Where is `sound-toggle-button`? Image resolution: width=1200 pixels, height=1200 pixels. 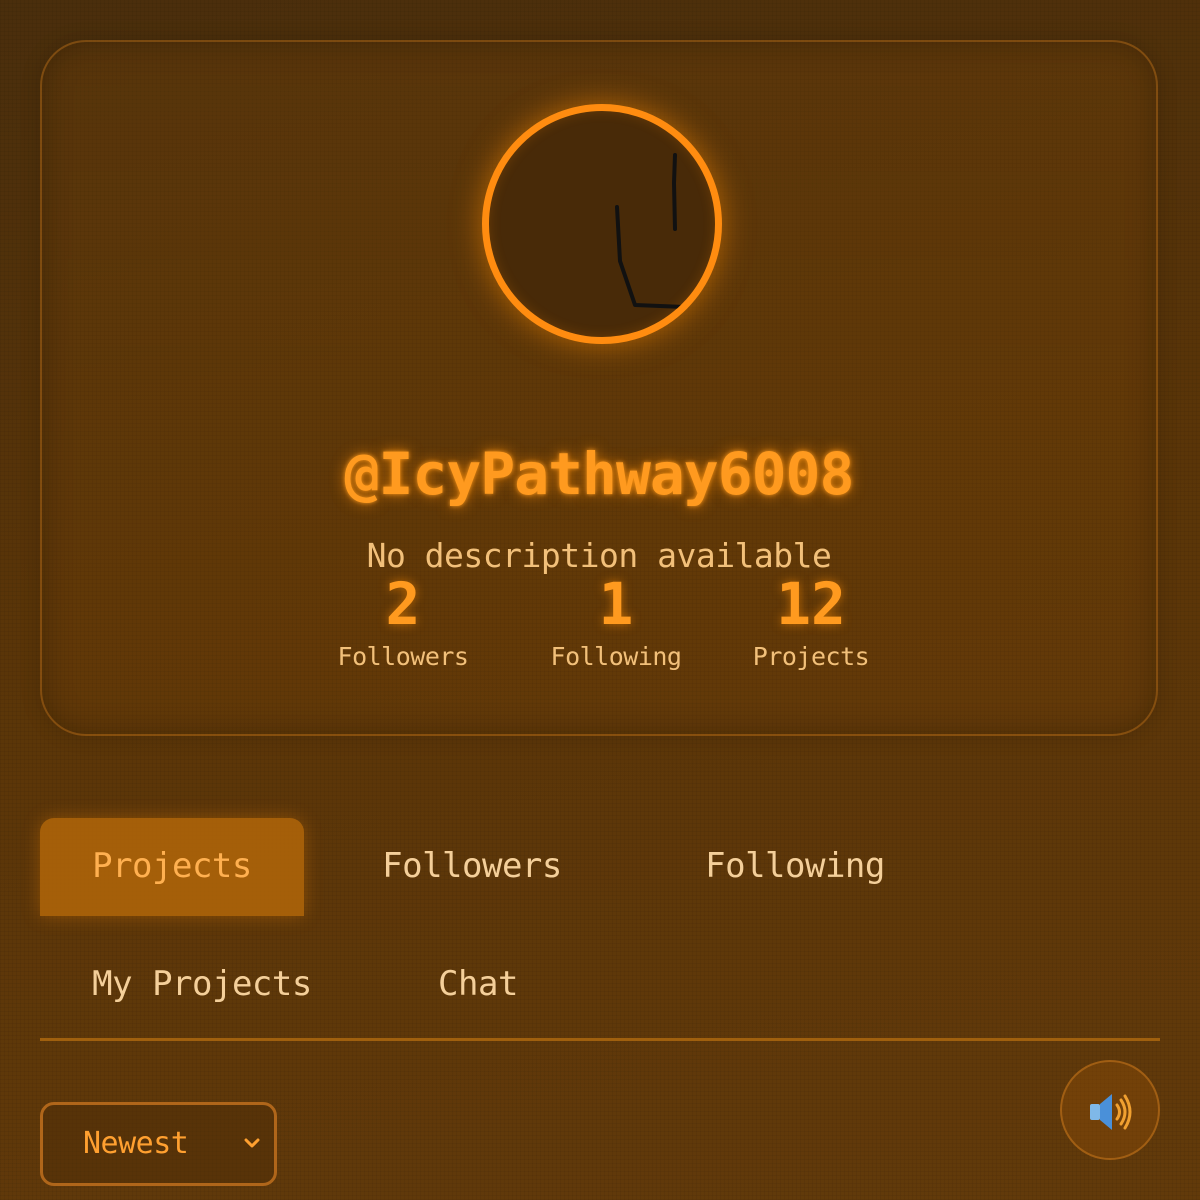 sound-toggle-button is located at coordinates (1110, 1110).